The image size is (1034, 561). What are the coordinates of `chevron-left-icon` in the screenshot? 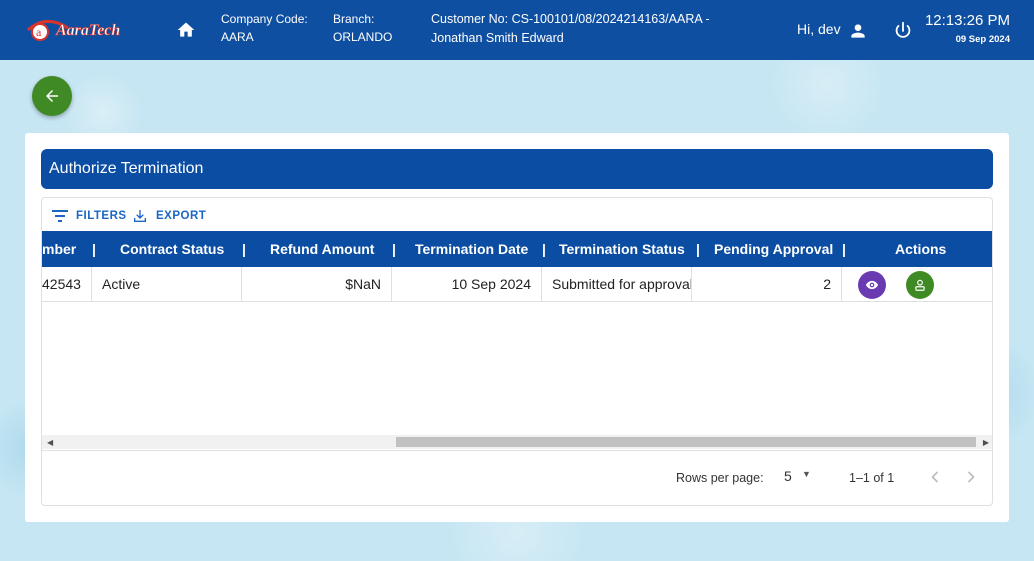 It's located at (935, 477).